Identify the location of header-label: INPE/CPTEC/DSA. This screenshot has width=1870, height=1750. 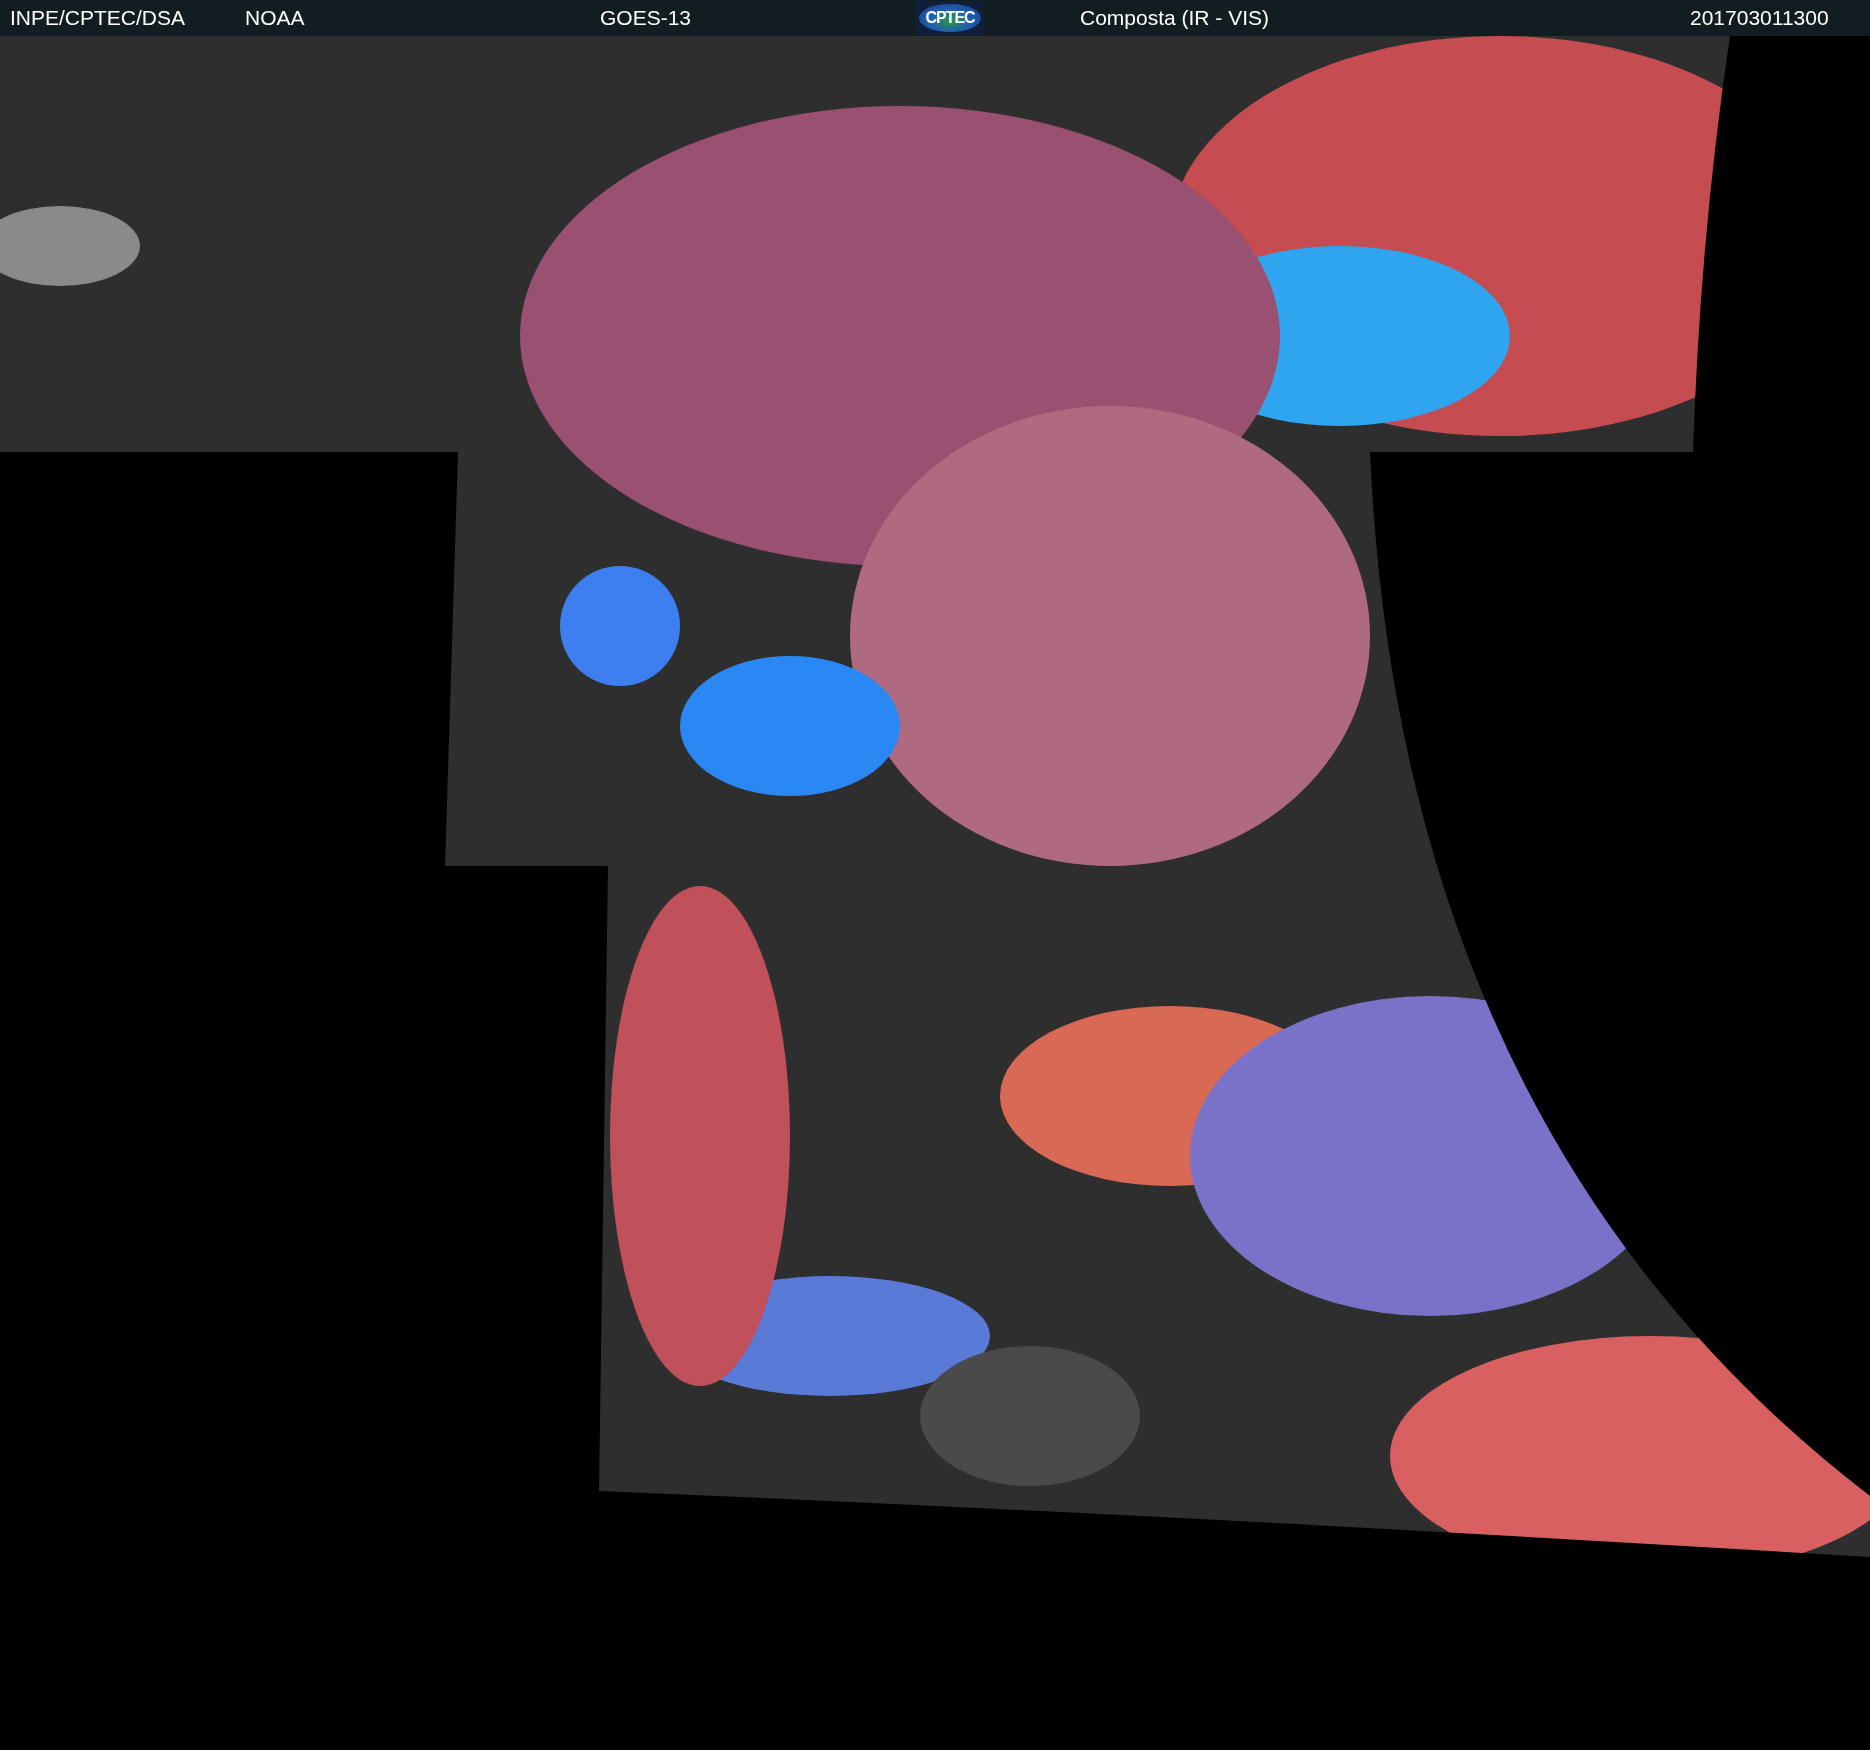
(98, 18).